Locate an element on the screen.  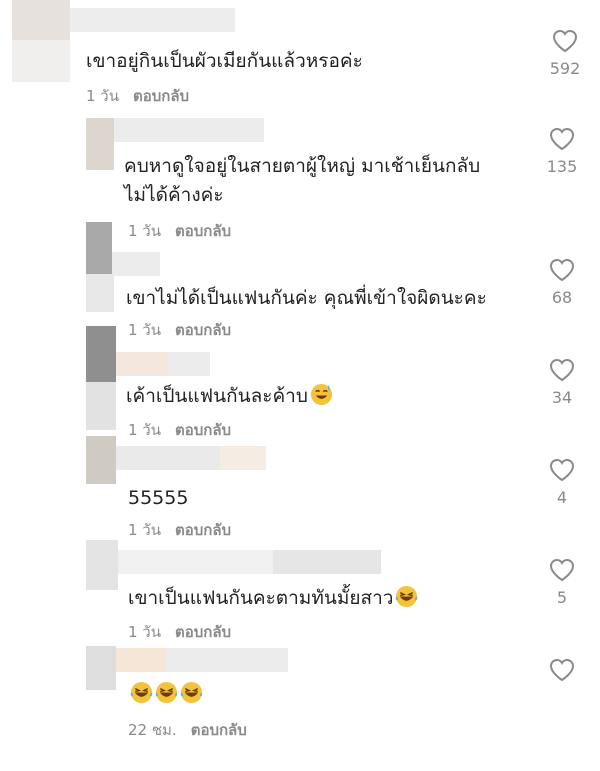
like-control: 34 is located at coordinates (562, 382).